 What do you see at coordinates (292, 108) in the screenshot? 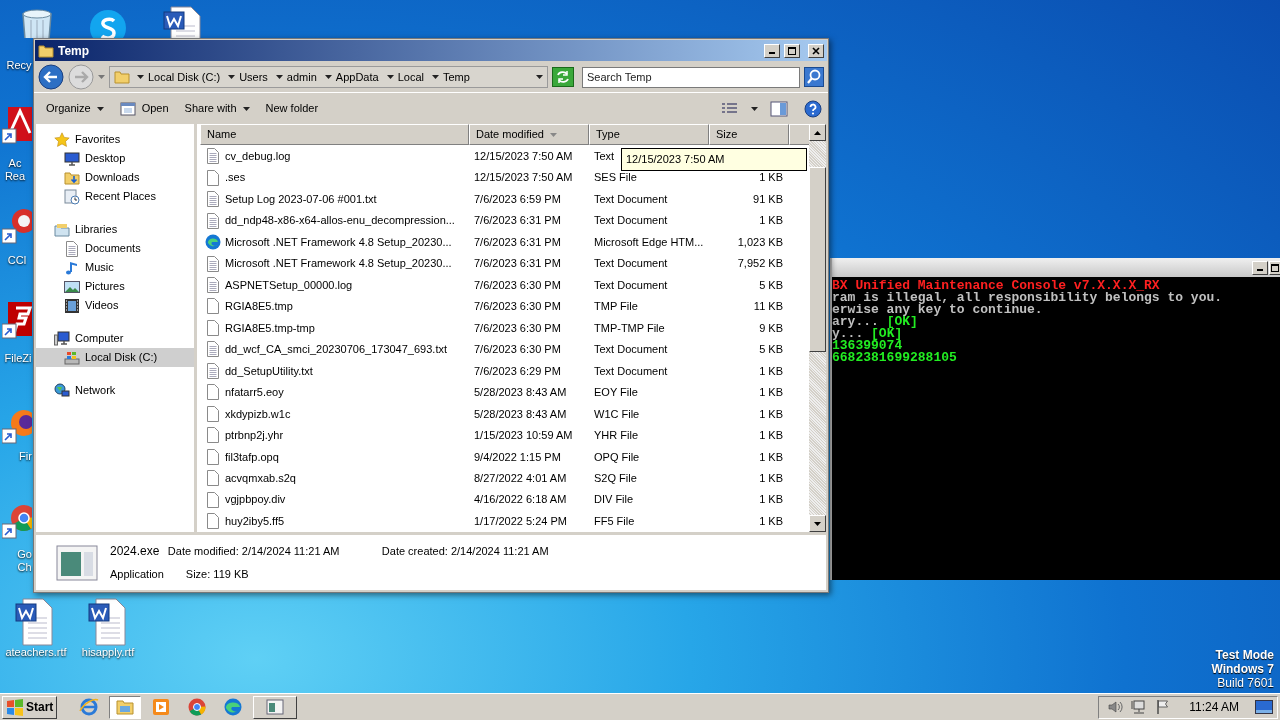
I see `toolbar-button: New folder` at bounding box center [292, 108].